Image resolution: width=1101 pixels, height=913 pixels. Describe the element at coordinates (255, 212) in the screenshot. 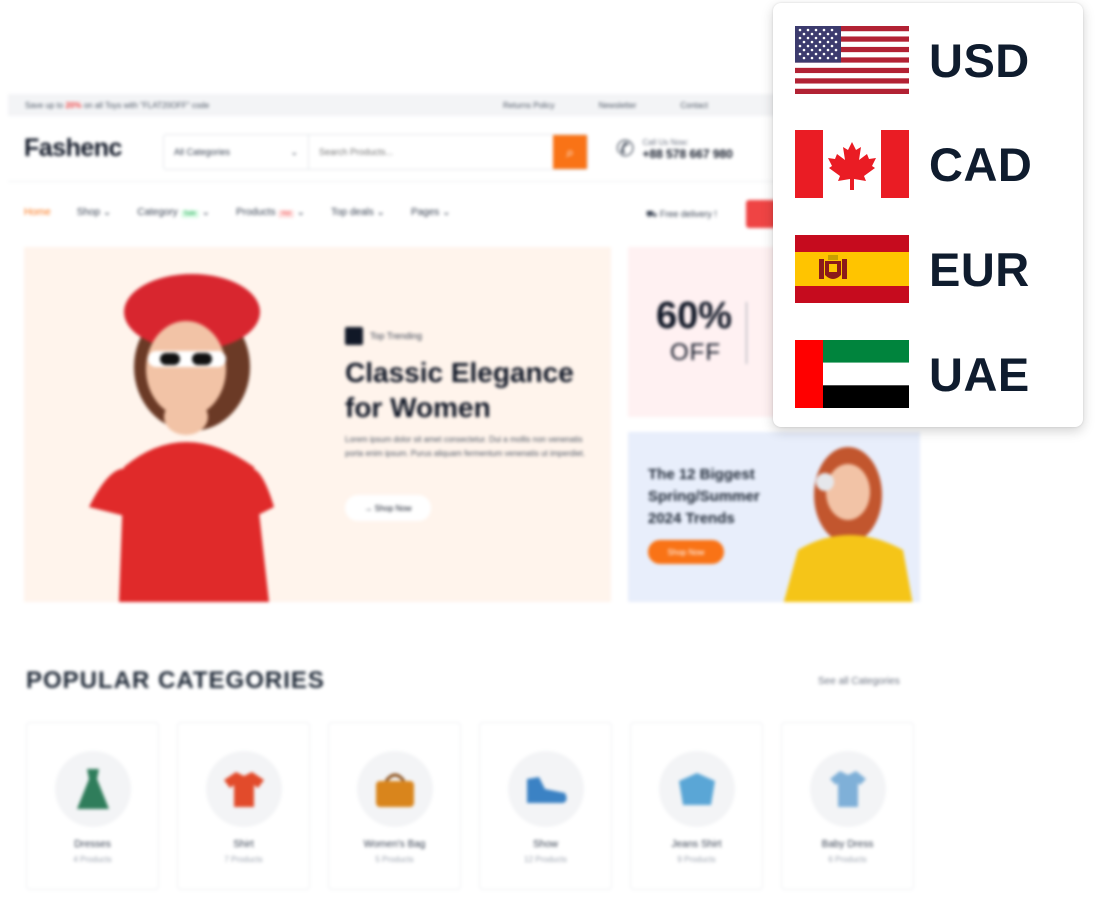

I see `nav-products-label: Products` at that location.